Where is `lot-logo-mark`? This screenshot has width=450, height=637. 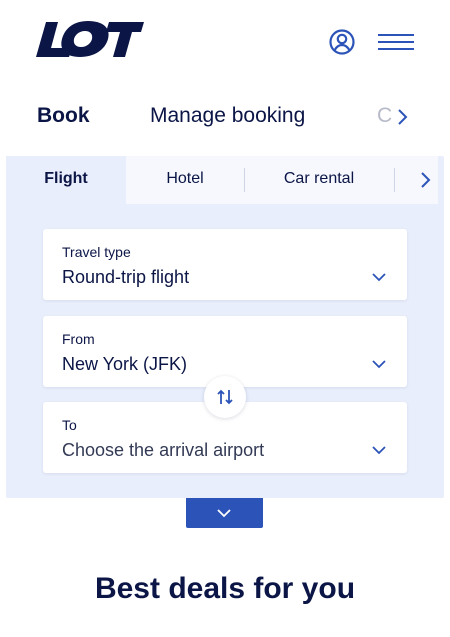 lot-logo-mark is located at coordinates (90, 39).